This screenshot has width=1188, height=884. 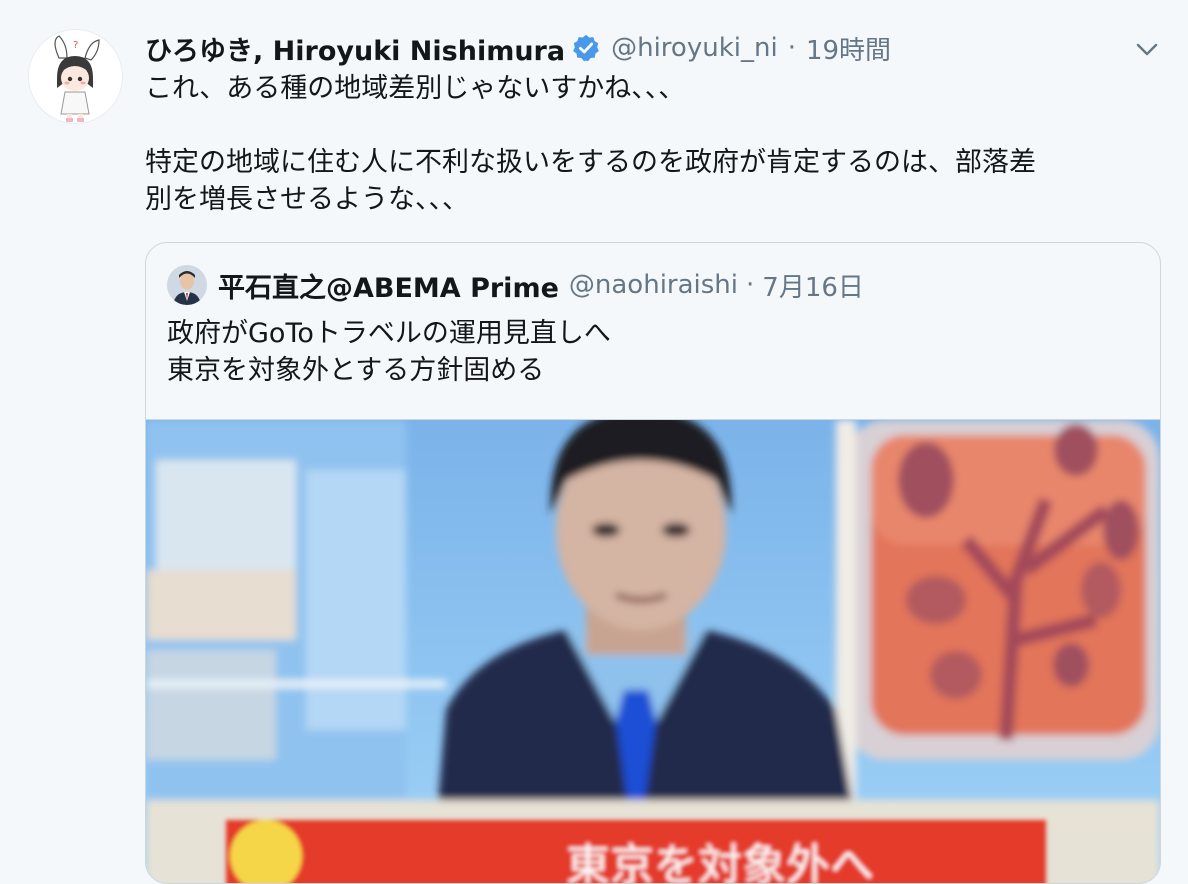 I want to click on tweet-timestamp: 19時間, so click(x=848, y=48).